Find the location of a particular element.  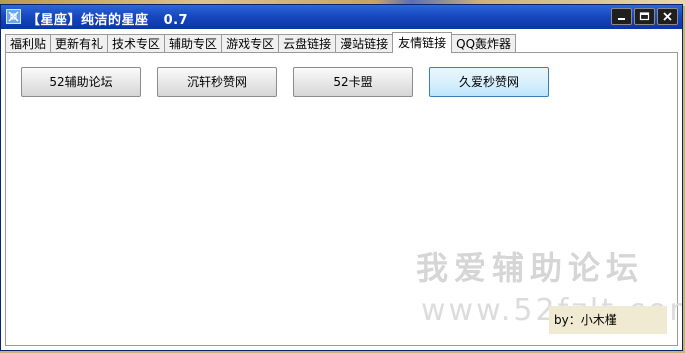

author-label: by：小木槿 is located at coordinates (608, 320).